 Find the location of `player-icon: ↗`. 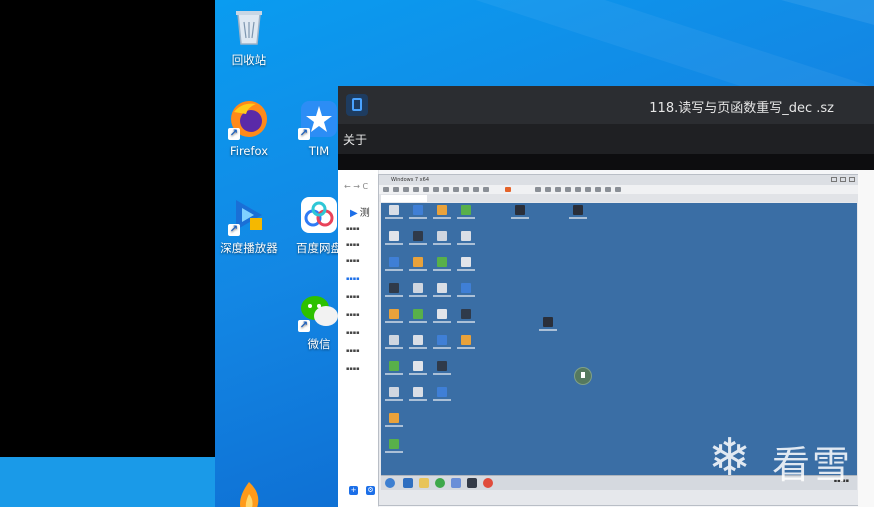

player-icon: ↗ is located at coordinates (249, 215).